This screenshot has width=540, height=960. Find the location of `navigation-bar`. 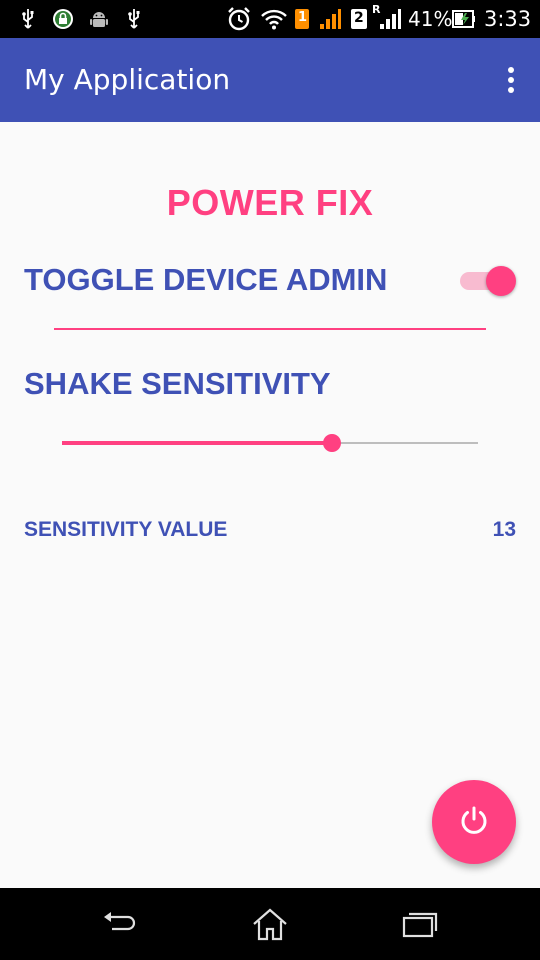

navigation-bar is located at coordinates (270, 924).